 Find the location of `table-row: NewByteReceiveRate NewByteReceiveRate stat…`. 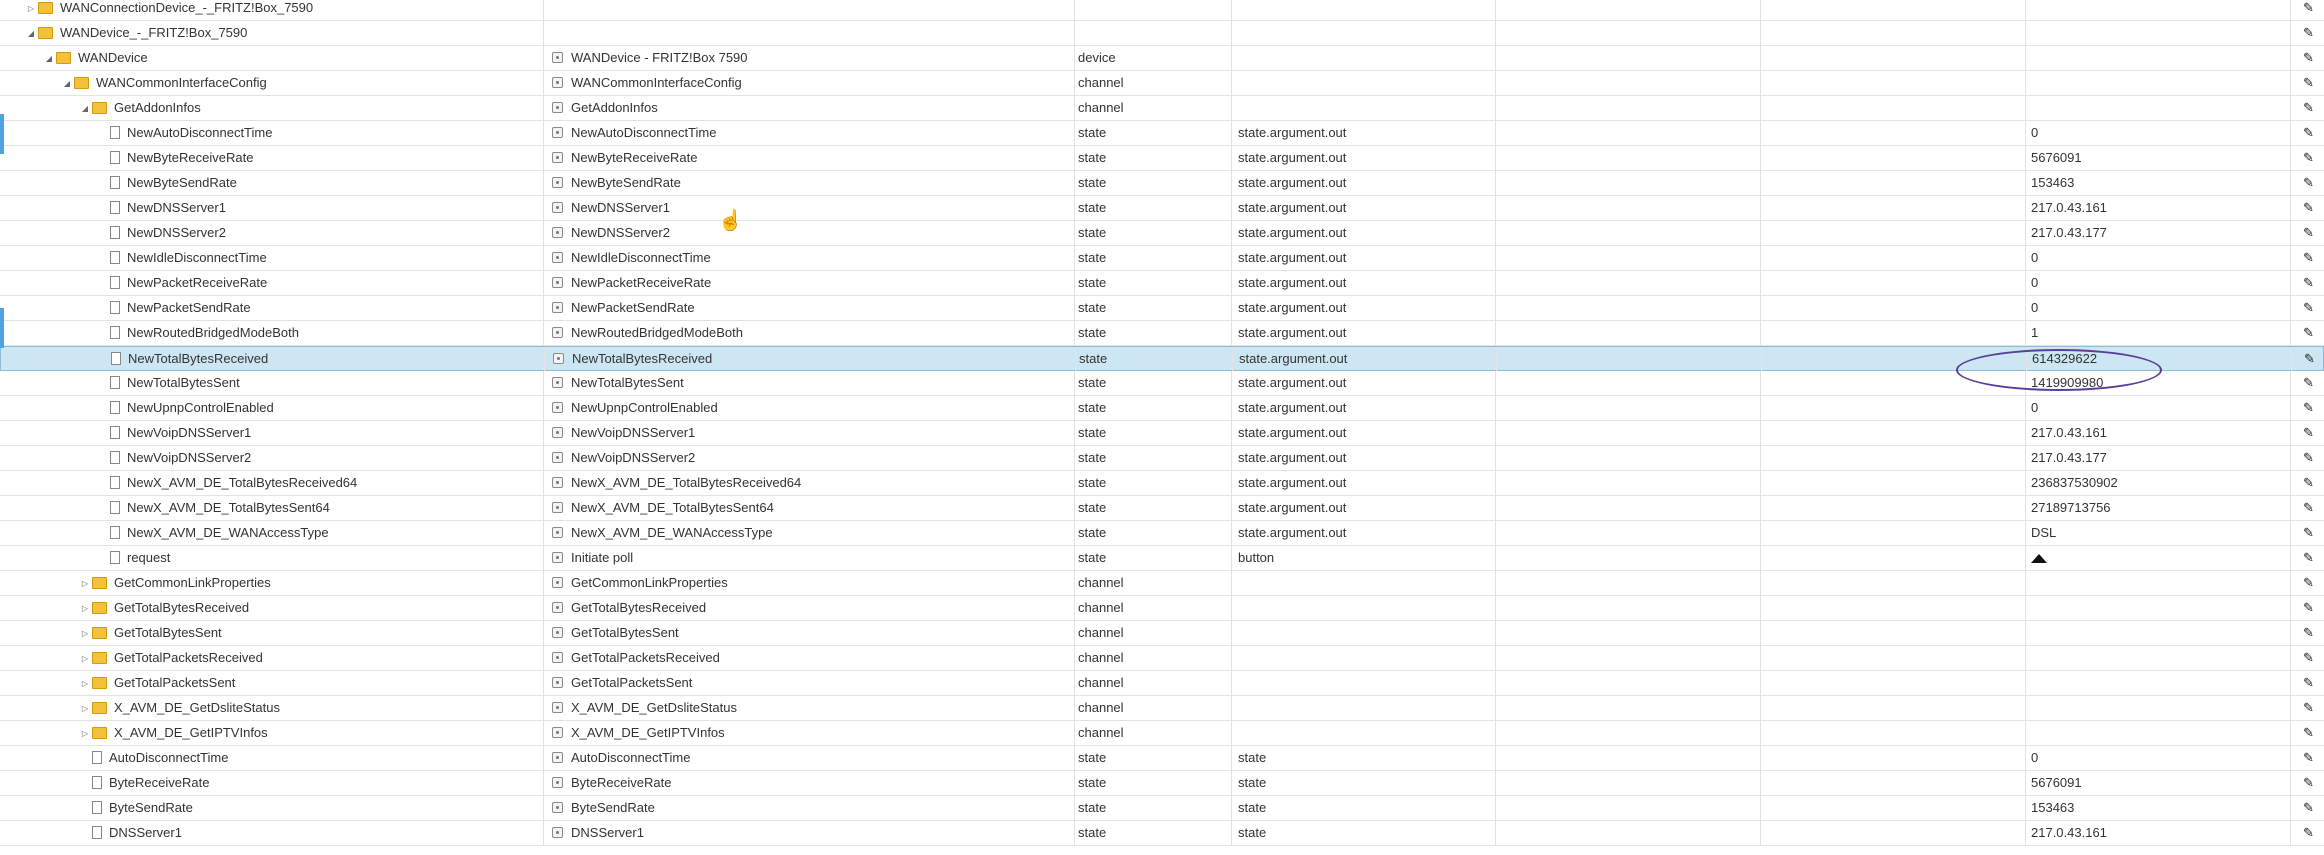

table-row: NewByteReceiveRate NewByteReceiveRate stat… is located at coordinates (1162, 158).